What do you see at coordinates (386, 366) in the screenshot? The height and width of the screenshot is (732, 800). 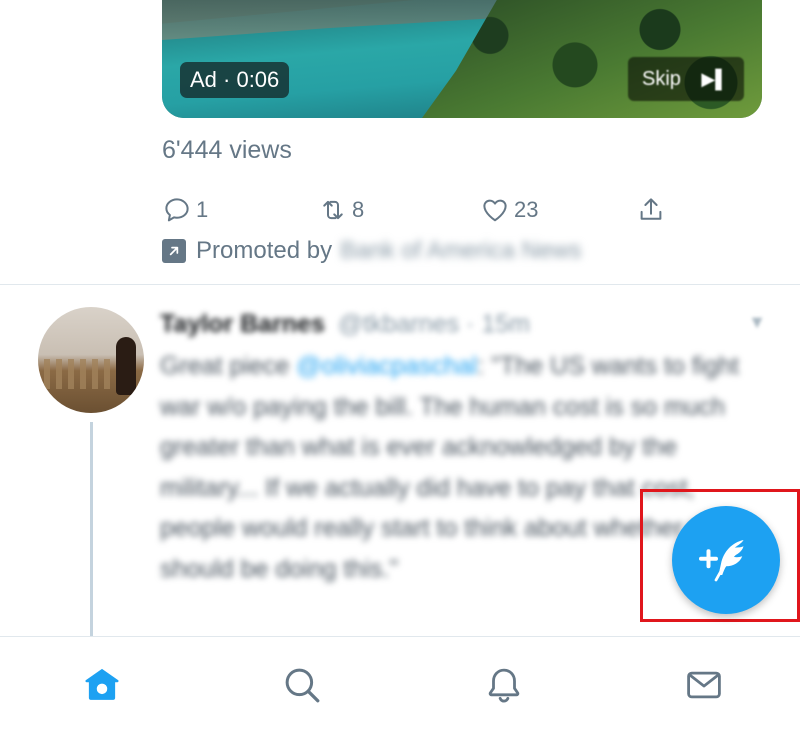 I see `tweet-mention-link: @oliviacpaschal` at bounding box center [386, 366].